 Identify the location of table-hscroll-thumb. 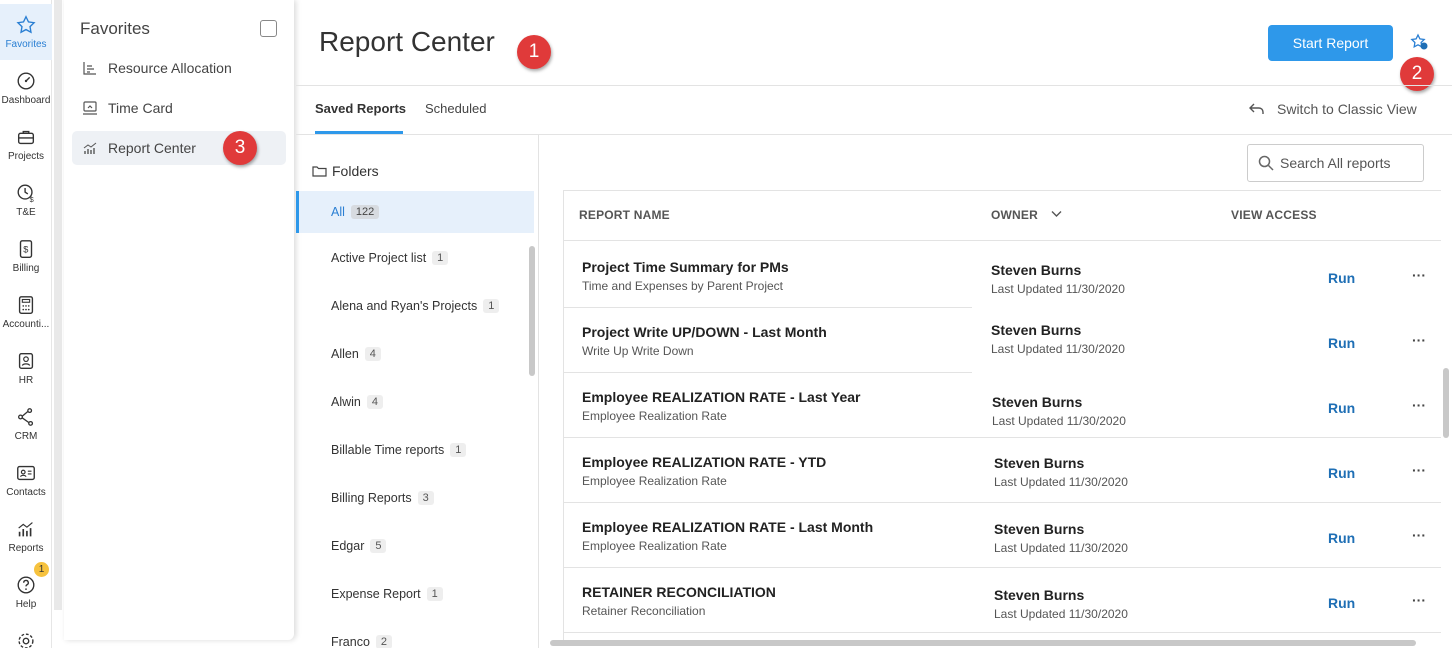
(983, 643).